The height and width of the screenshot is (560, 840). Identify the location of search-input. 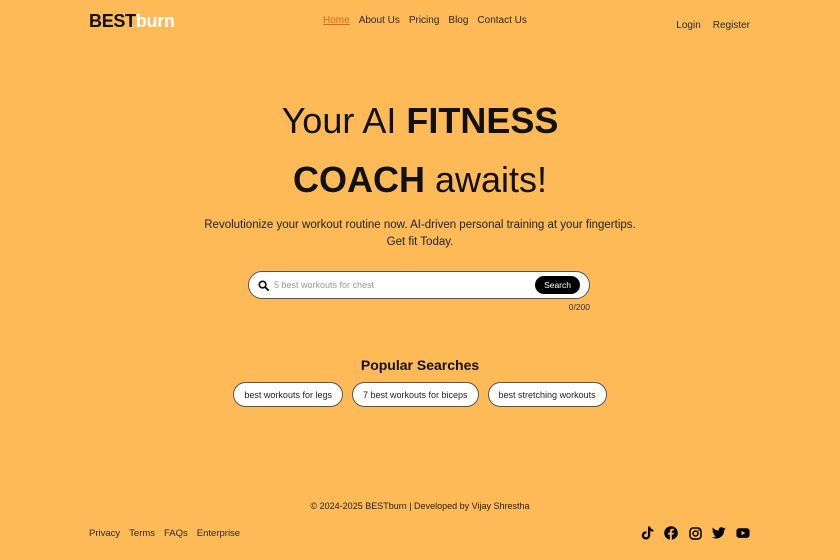
(405, 285).